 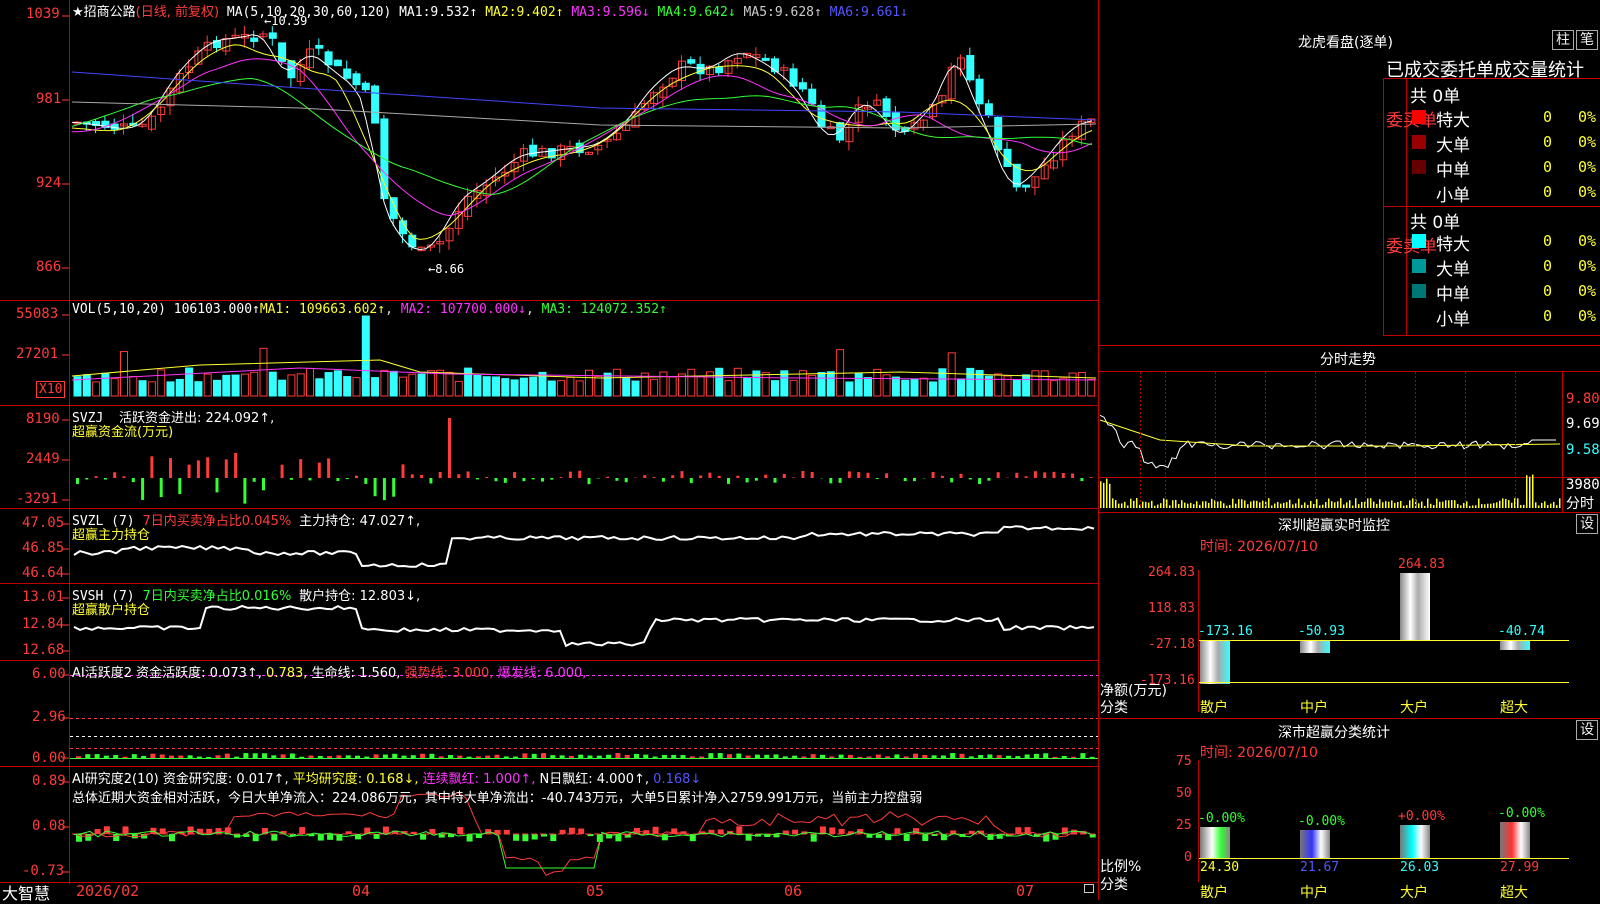 What do you see at coordinates (286, 673) in the screenshot?
I see `ai-active-b: 0.783,` at bounding box center [286, 673].